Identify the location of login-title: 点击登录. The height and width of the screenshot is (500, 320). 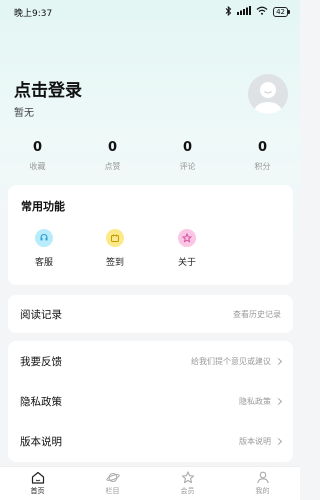
(150, 88).